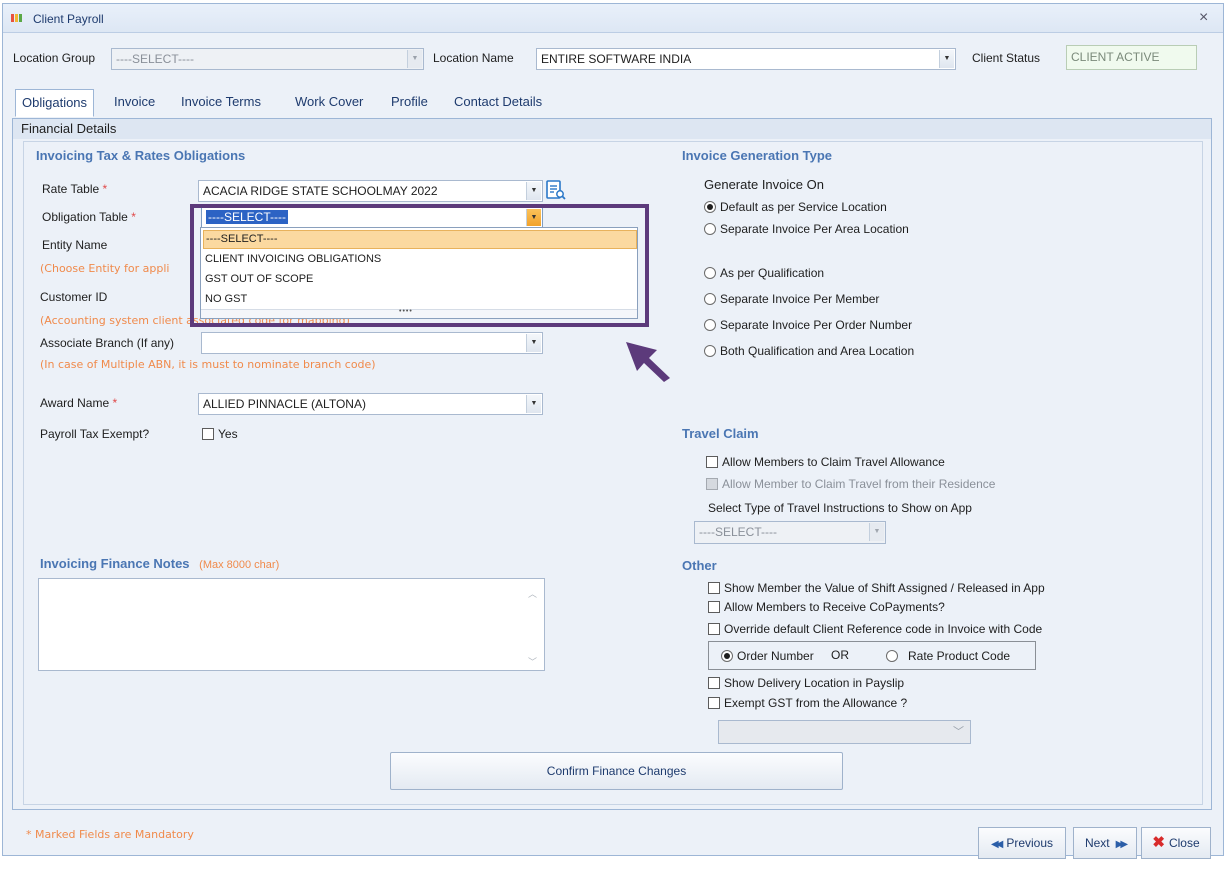 This screenshot has width=1231, height=872. What do you see at coordinates (806, 229) in the screenshot?
I see `radio-separate-area-location: Separate Invoice Per Area Location` at bounding box center [806, 229].